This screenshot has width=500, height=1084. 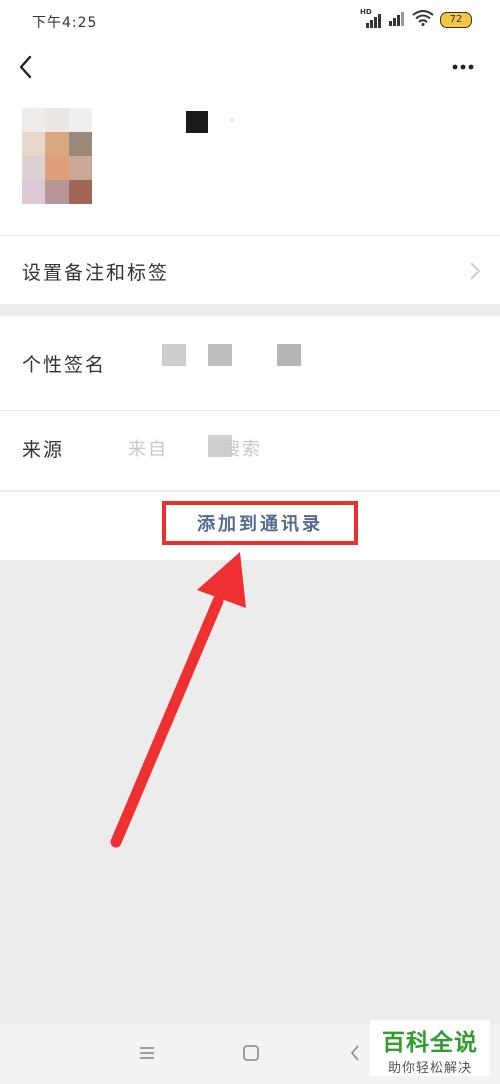 I want to click on home-square-icon, so click(x=251, y=1053).